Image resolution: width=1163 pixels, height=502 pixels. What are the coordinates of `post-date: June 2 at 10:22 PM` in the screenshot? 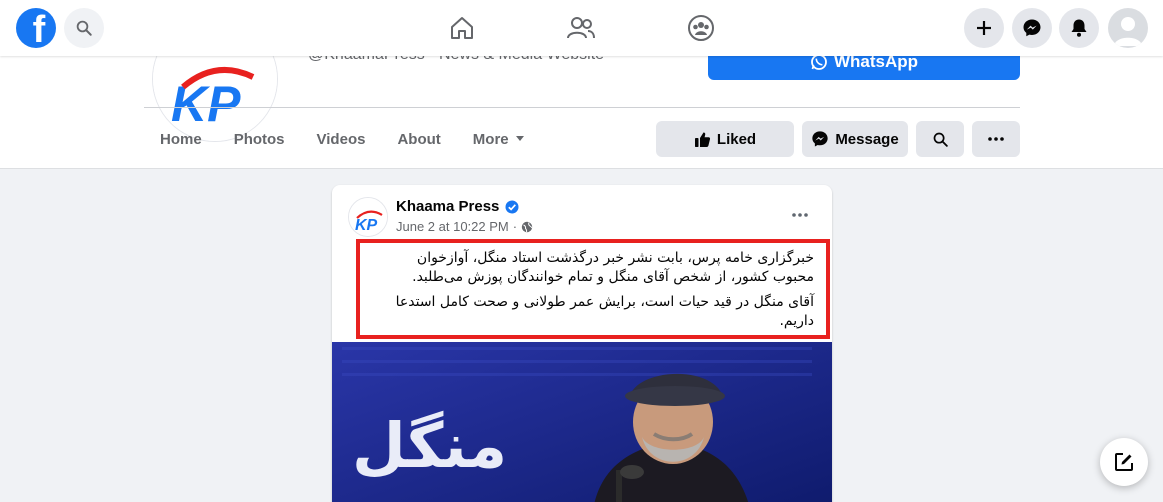 It's located at (452, 226).